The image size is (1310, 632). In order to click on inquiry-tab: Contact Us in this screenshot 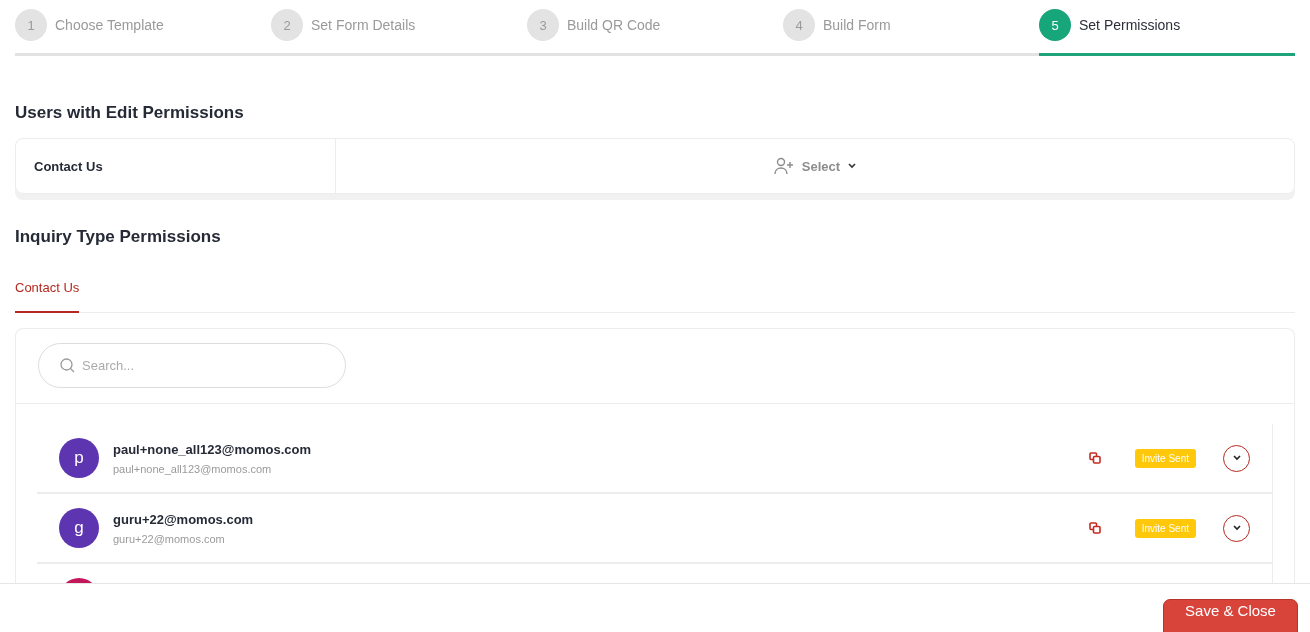, I will do `click(47, 296)`.